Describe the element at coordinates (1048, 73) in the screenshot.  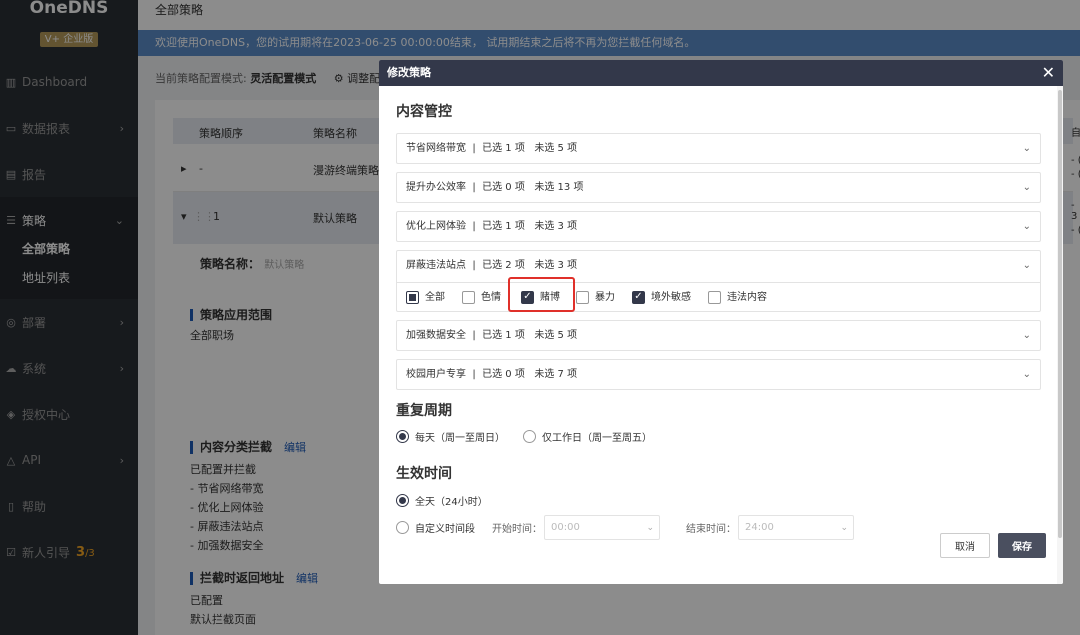
I see `close-icon: ✕` at that location.